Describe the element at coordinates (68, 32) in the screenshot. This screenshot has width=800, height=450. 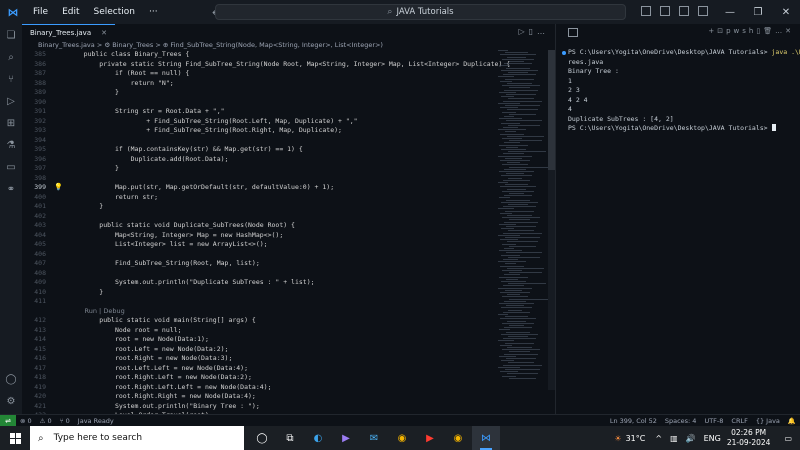
I see `tab-binary-trees: Binary_Trees.java ✕` at that location.